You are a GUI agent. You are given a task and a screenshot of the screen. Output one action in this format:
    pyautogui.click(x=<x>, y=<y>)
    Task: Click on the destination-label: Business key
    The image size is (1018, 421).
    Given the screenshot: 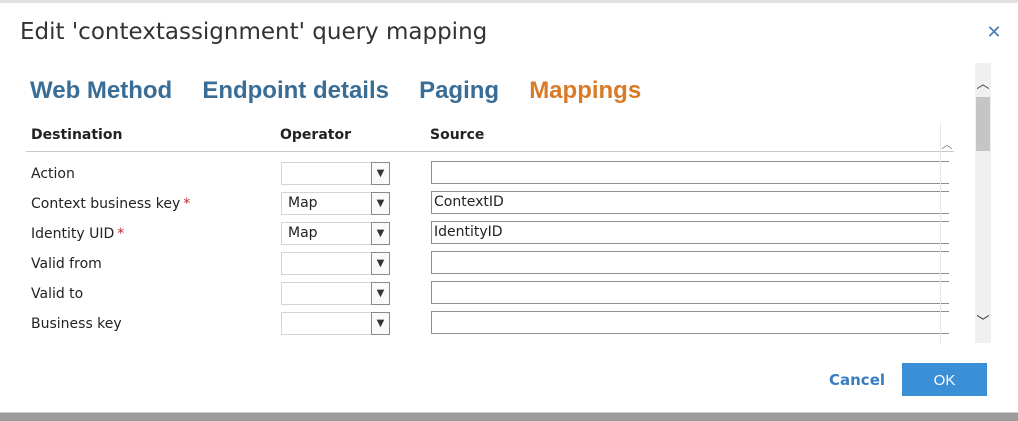 What is the action you would take?
    pyautogui.click(x=76, y=324)
    